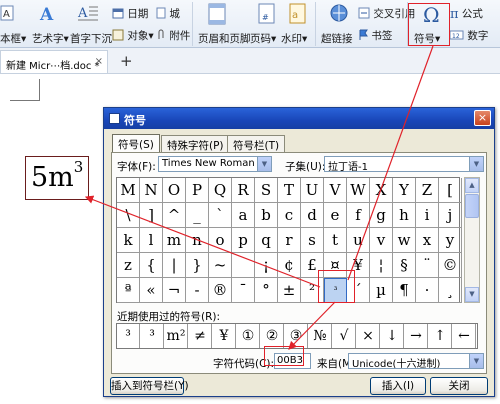 The height and width of the screenshot is (404, 500). What do you see at coordinates (243, 240) in the screenshot?
I see `symbol-cell: p` at bounding box center [243, 240].